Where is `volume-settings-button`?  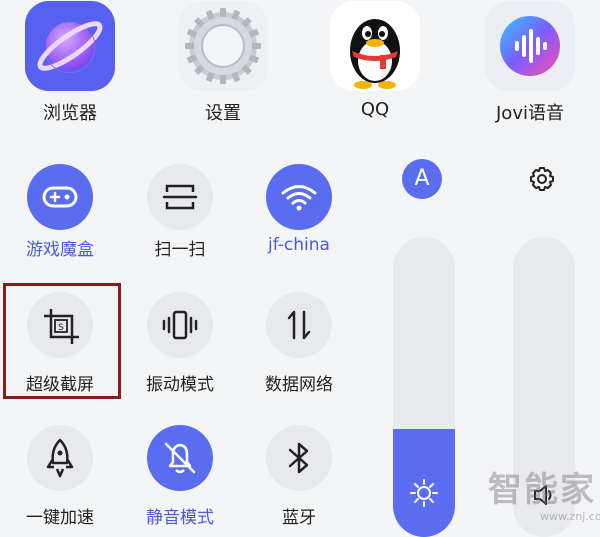 volume-settings-button is located at coordinates (542, 179).